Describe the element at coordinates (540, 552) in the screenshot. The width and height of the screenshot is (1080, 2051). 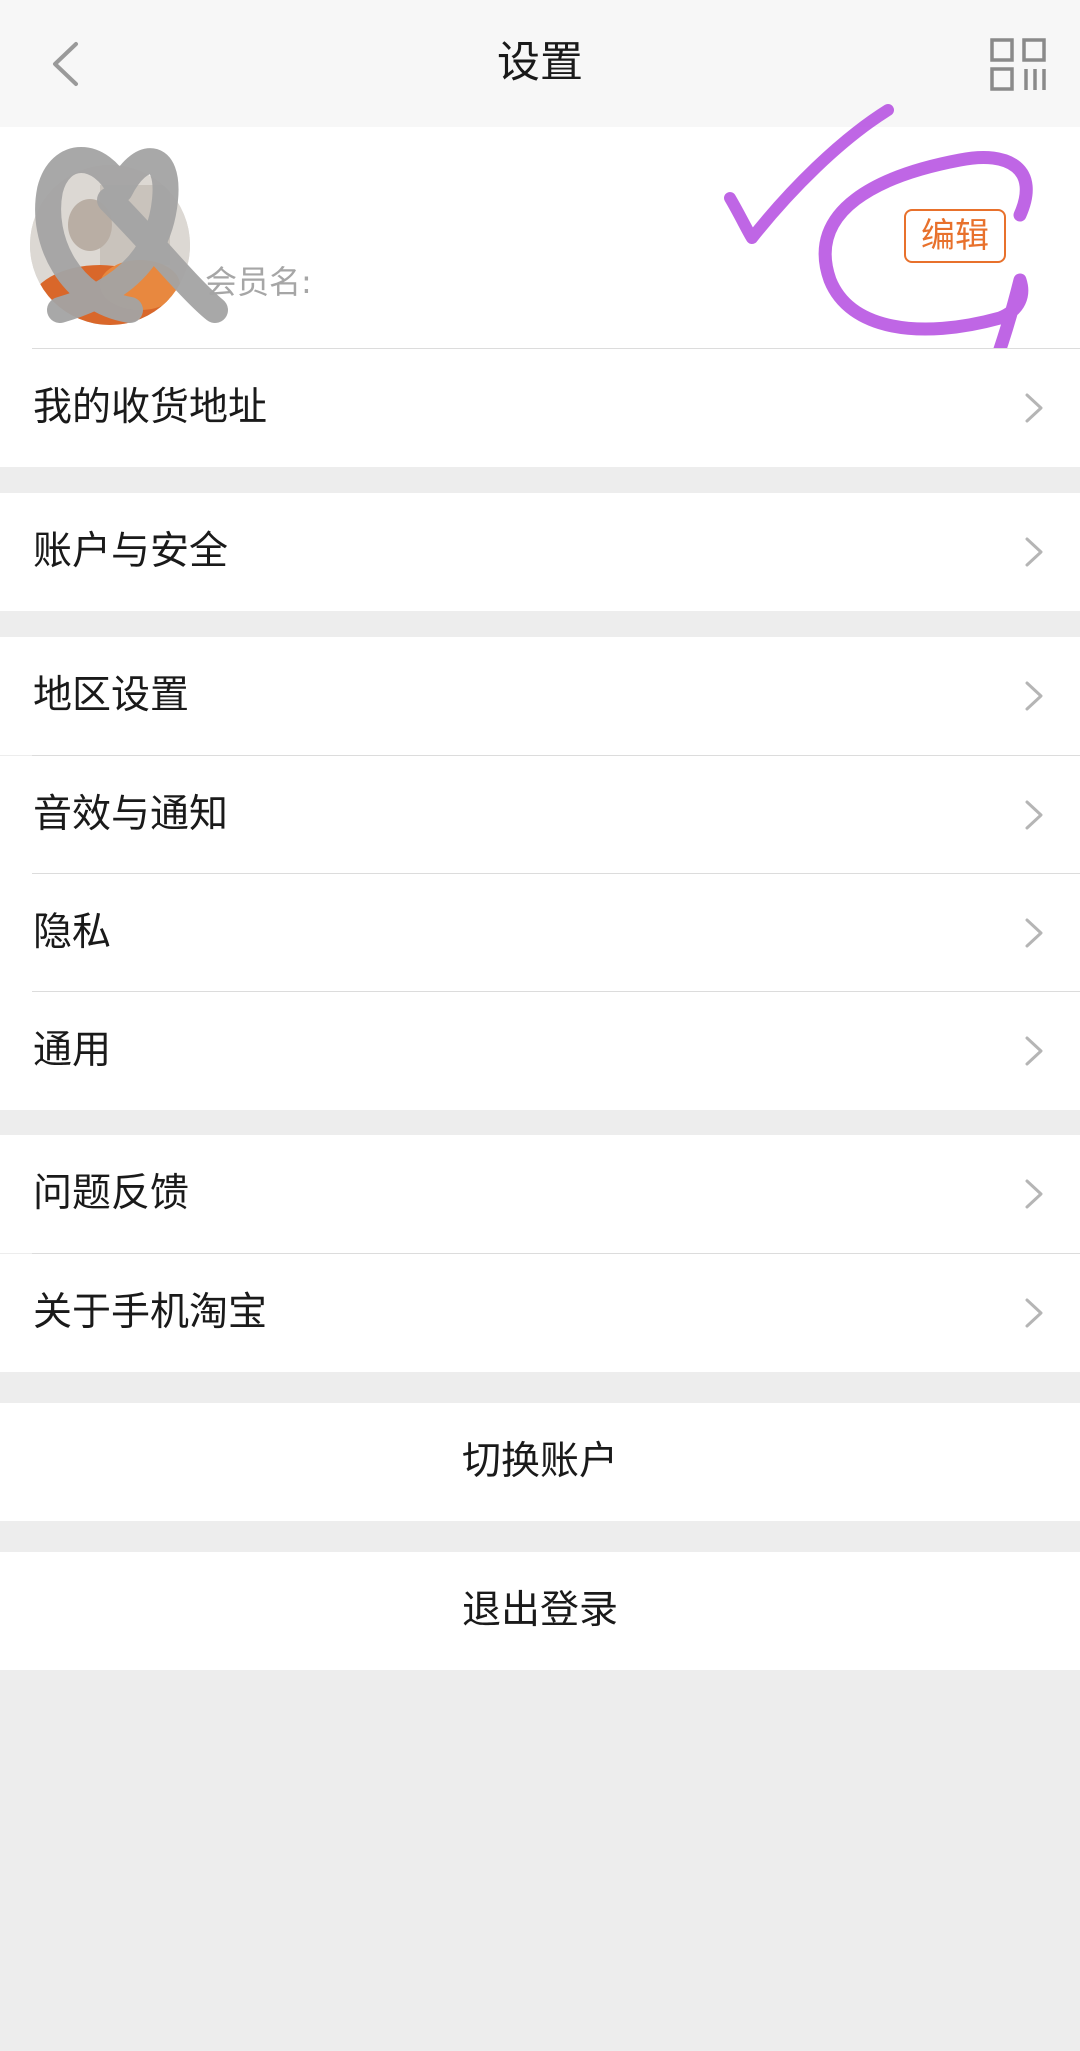
I see `menu-item-account-security: 账户与安全` at that location.